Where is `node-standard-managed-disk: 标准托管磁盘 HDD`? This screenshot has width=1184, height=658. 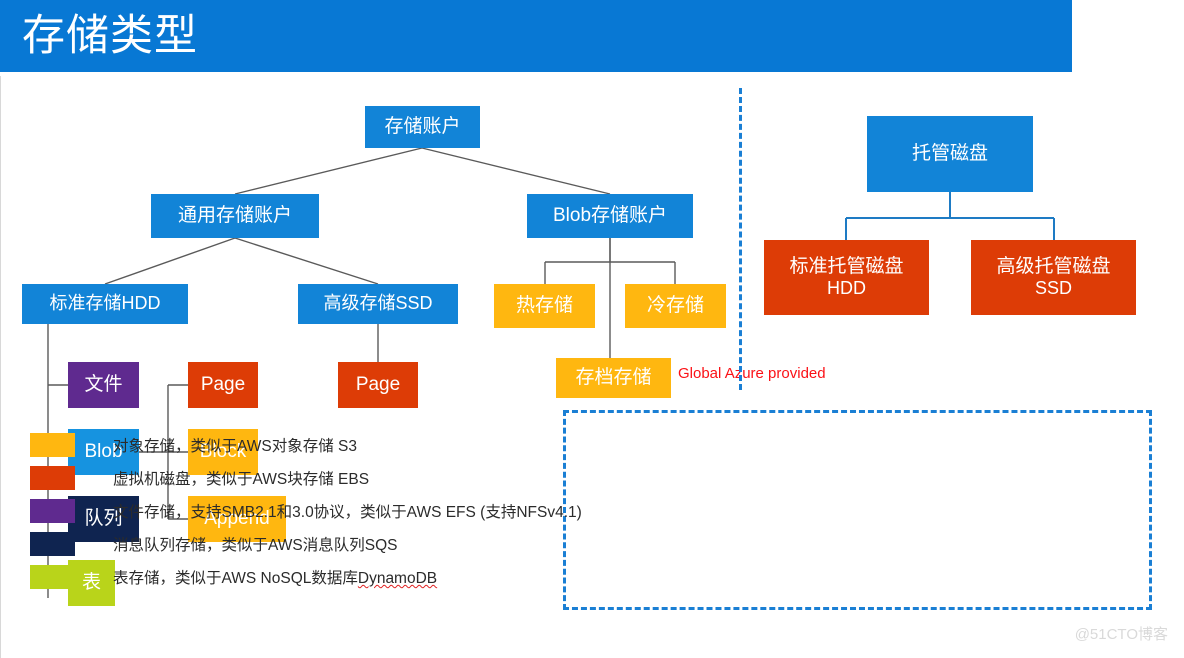
node-standard-managed-disk: 标准托管磁盘 HDD is located at coordinates (846, 277).